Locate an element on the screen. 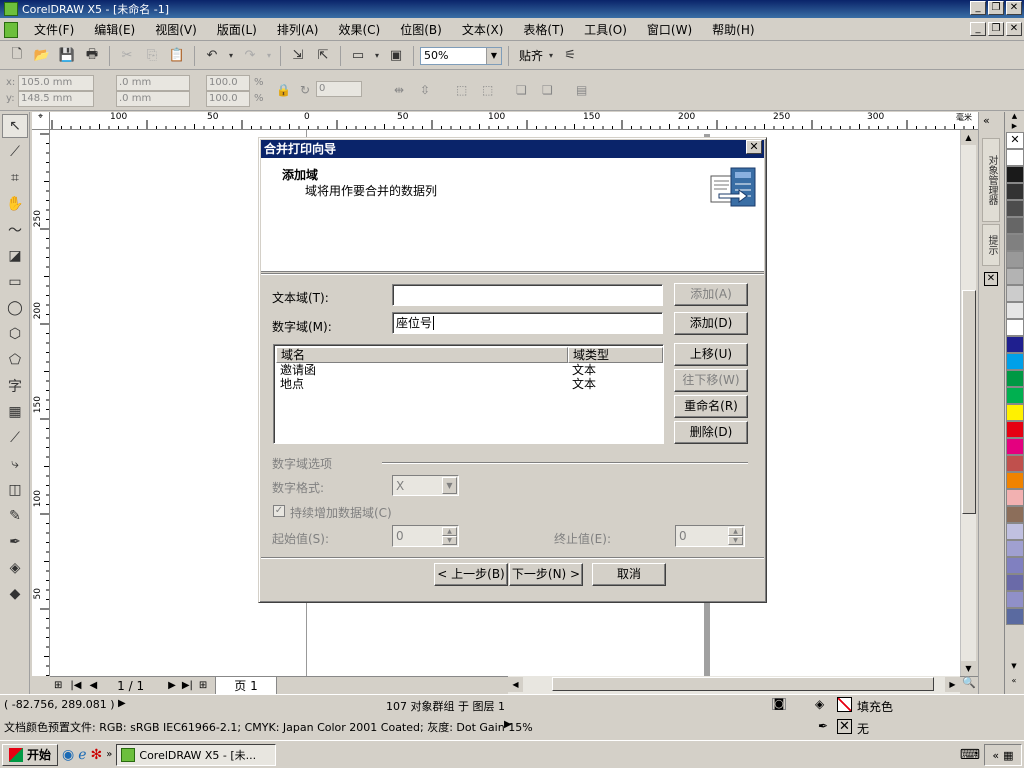  horizontal-scroll-thumb is located at coordinates (743, 684).